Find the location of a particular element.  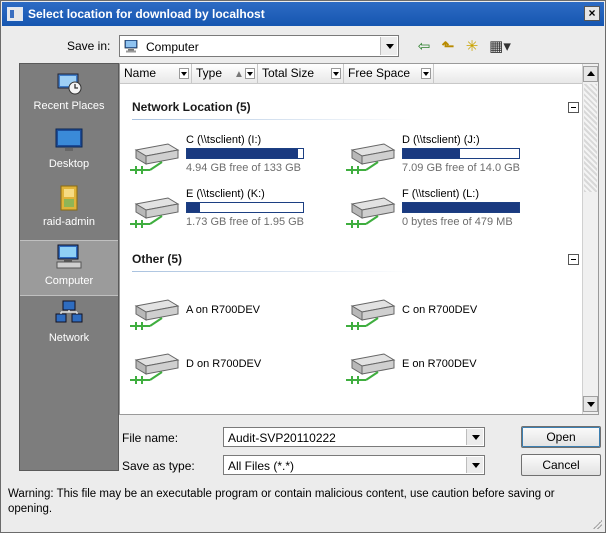

column-label: Total Size is located at coordinates (288, 73).